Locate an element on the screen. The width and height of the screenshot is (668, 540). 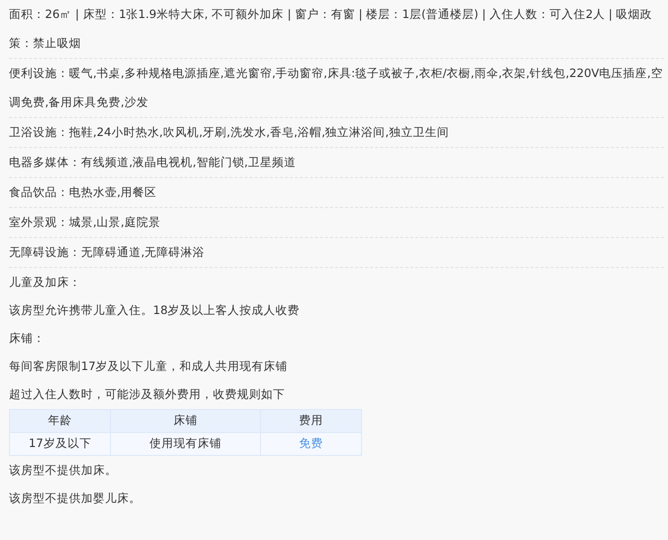
detail-text: 电器多媒体：有线频道,液晶电视机,智能门锁,卫星频道 is located at coordinates (153, 162).